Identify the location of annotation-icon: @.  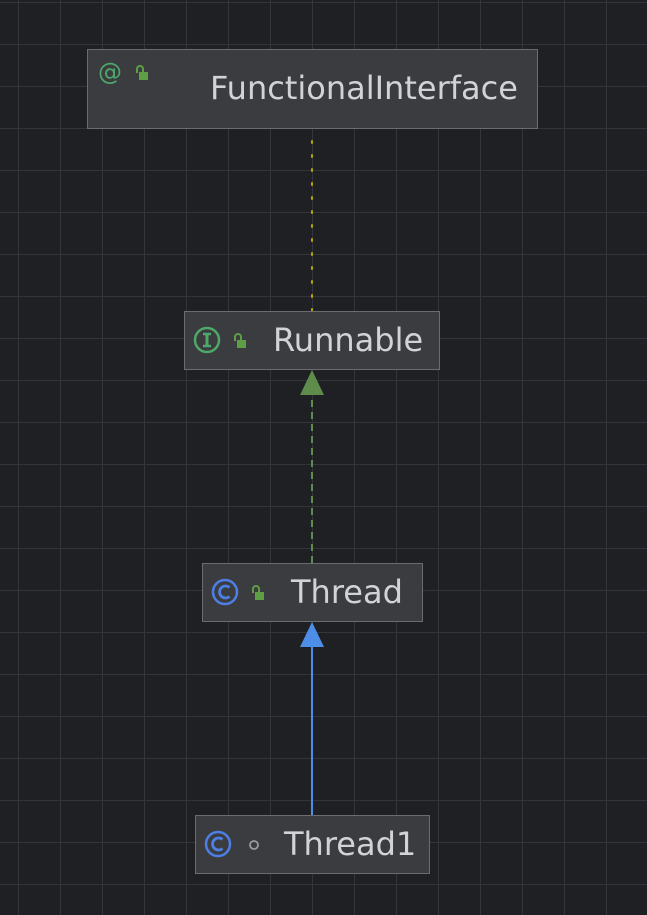
(110, 72).